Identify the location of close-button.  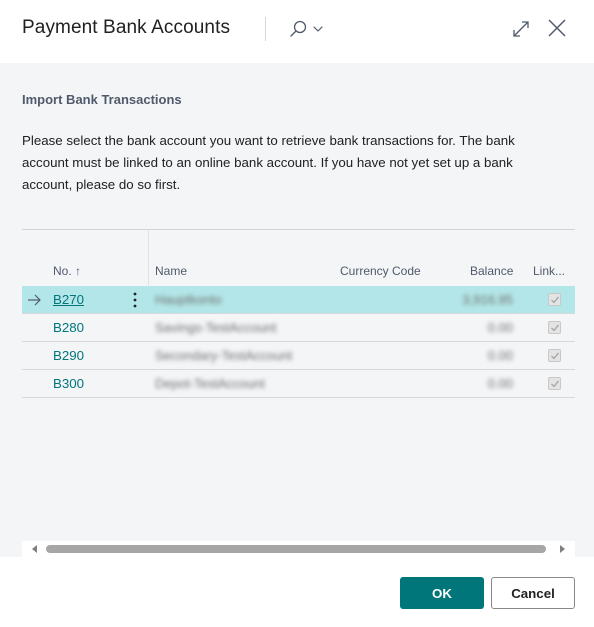
(557, 28).